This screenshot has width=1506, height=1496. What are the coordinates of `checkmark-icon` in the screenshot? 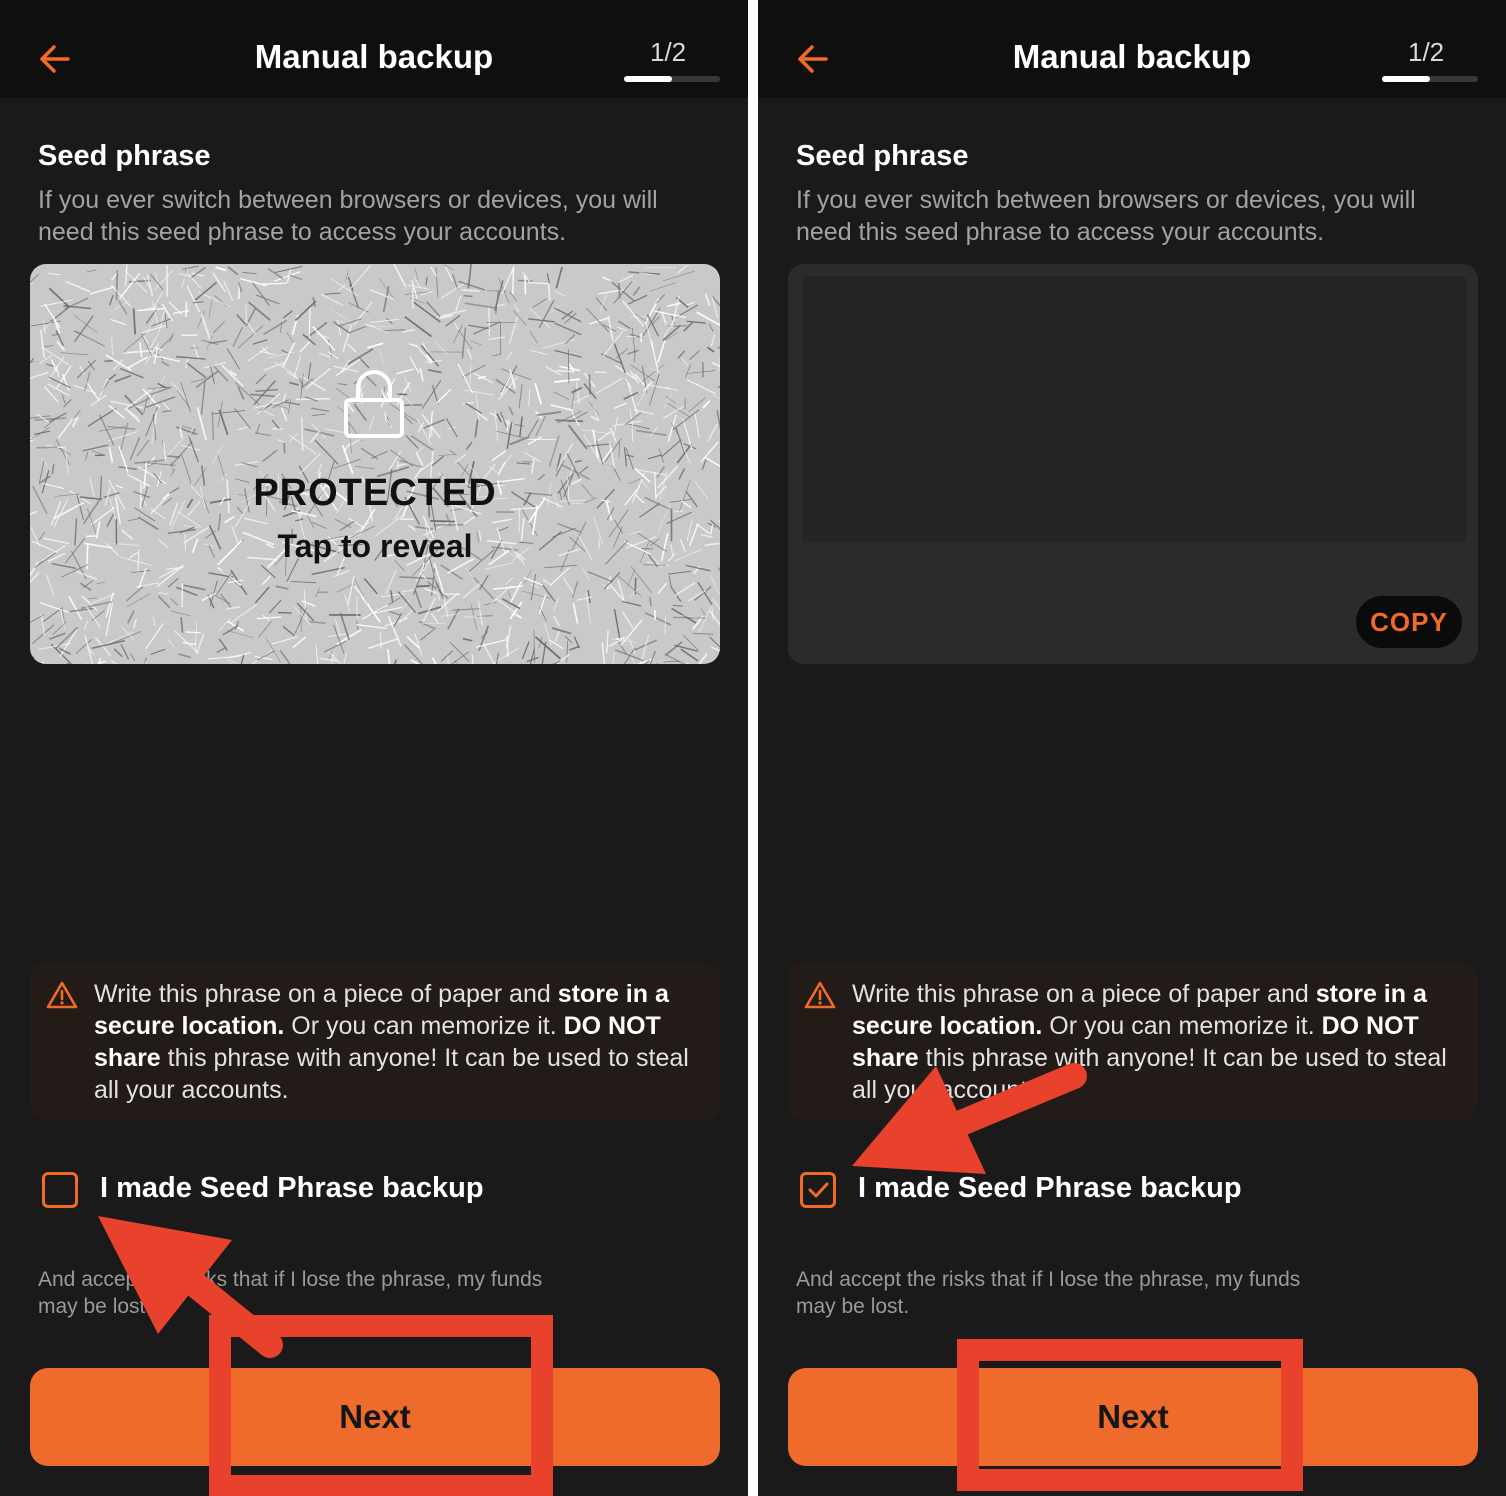 It's located at (818, 1190).